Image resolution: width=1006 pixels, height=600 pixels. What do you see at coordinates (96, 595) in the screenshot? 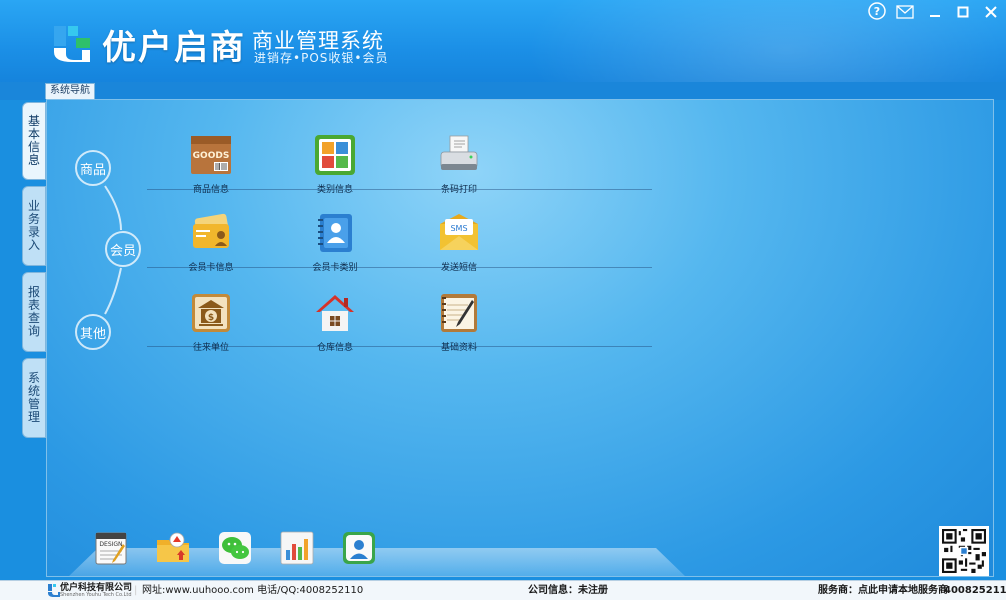
I see `company-name-en: Shenzhen Youhu Tech Co.Ltd` at bounding box center [96, 595].